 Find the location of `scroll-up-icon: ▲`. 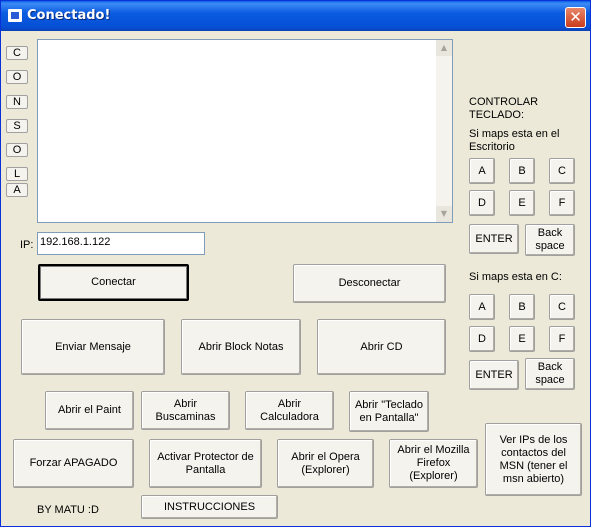

scroll-up-icon: ▲ is located at coordinates (444, 48).